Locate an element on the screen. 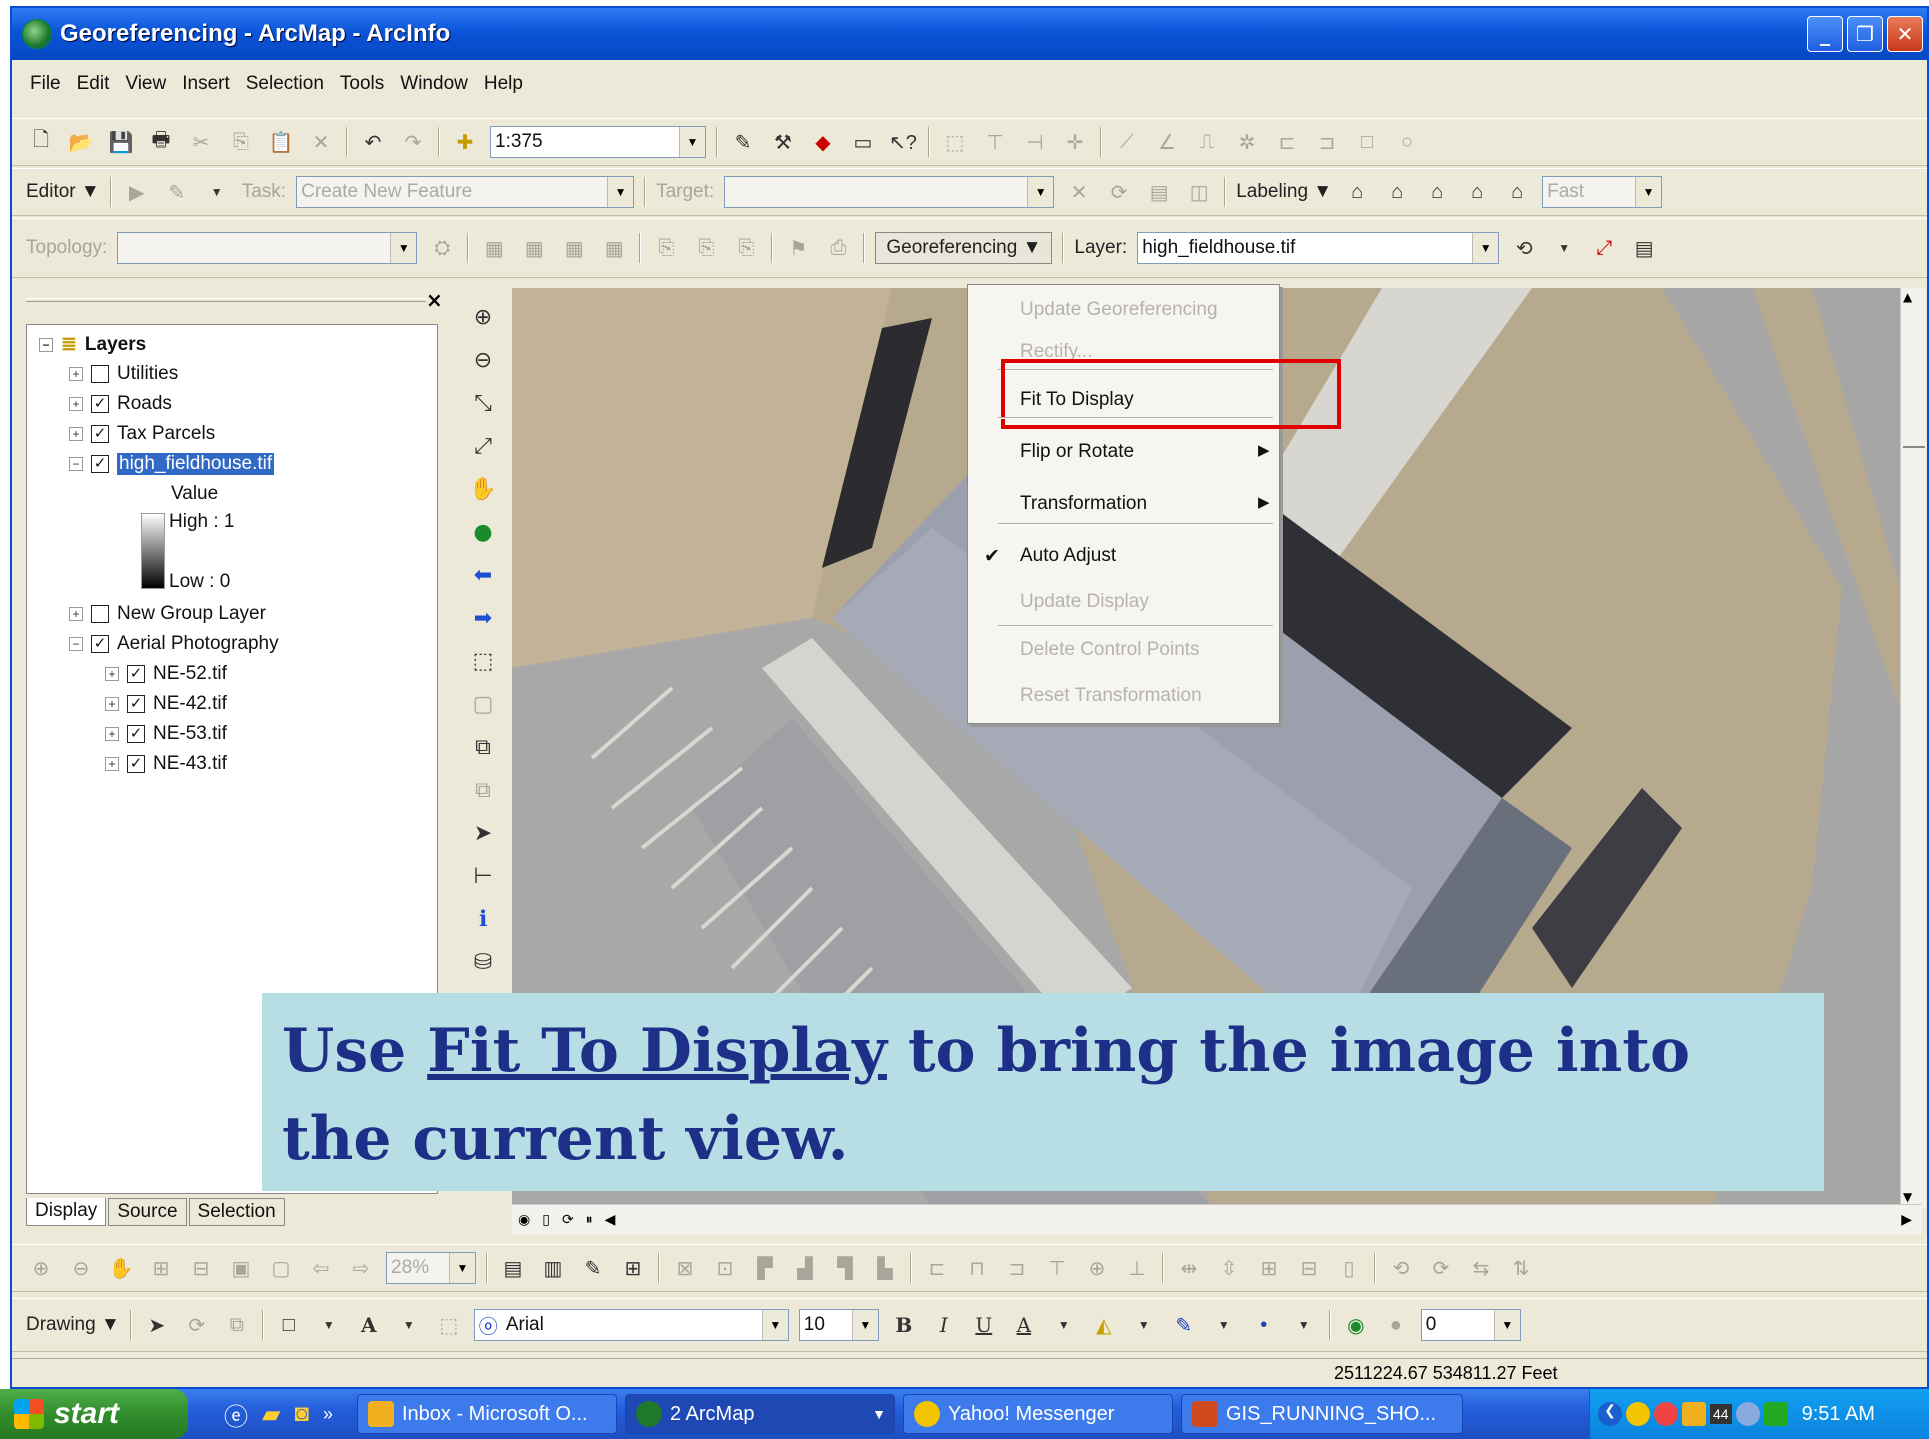  fixed-zoom-out-icon: ⤢ is located at coordinates (483, 446).